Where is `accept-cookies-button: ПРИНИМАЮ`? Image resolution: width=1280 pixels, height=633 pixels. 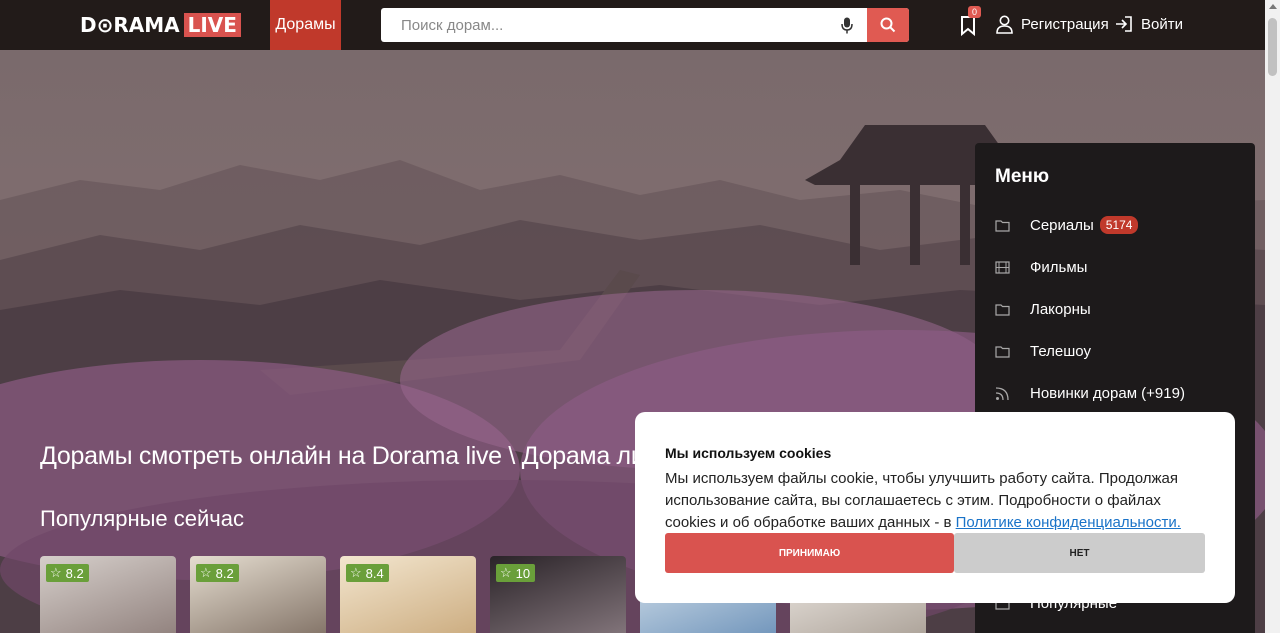
accept-cookies-button: ПРИНИМАЮ is located at coordinates (809, 553).